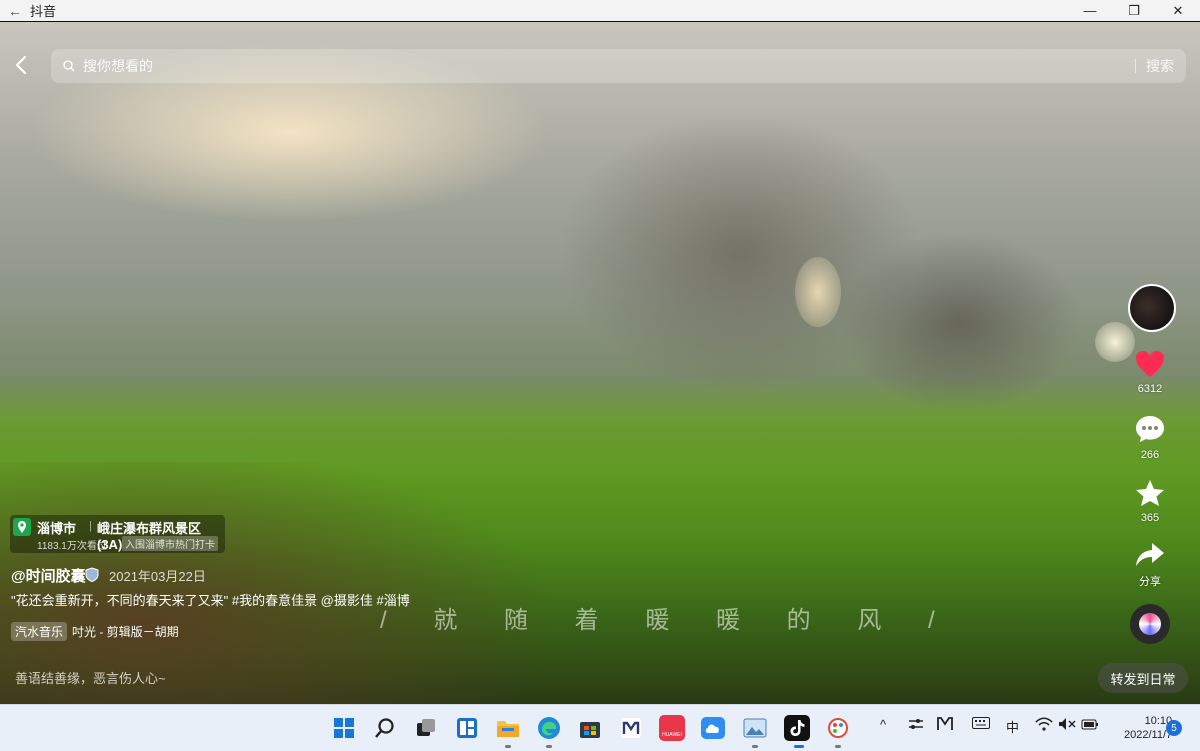  What do you see at coordinates (467, 728) in the screenshot?
I see `widgets-icon` at bounding box center [467, 728].